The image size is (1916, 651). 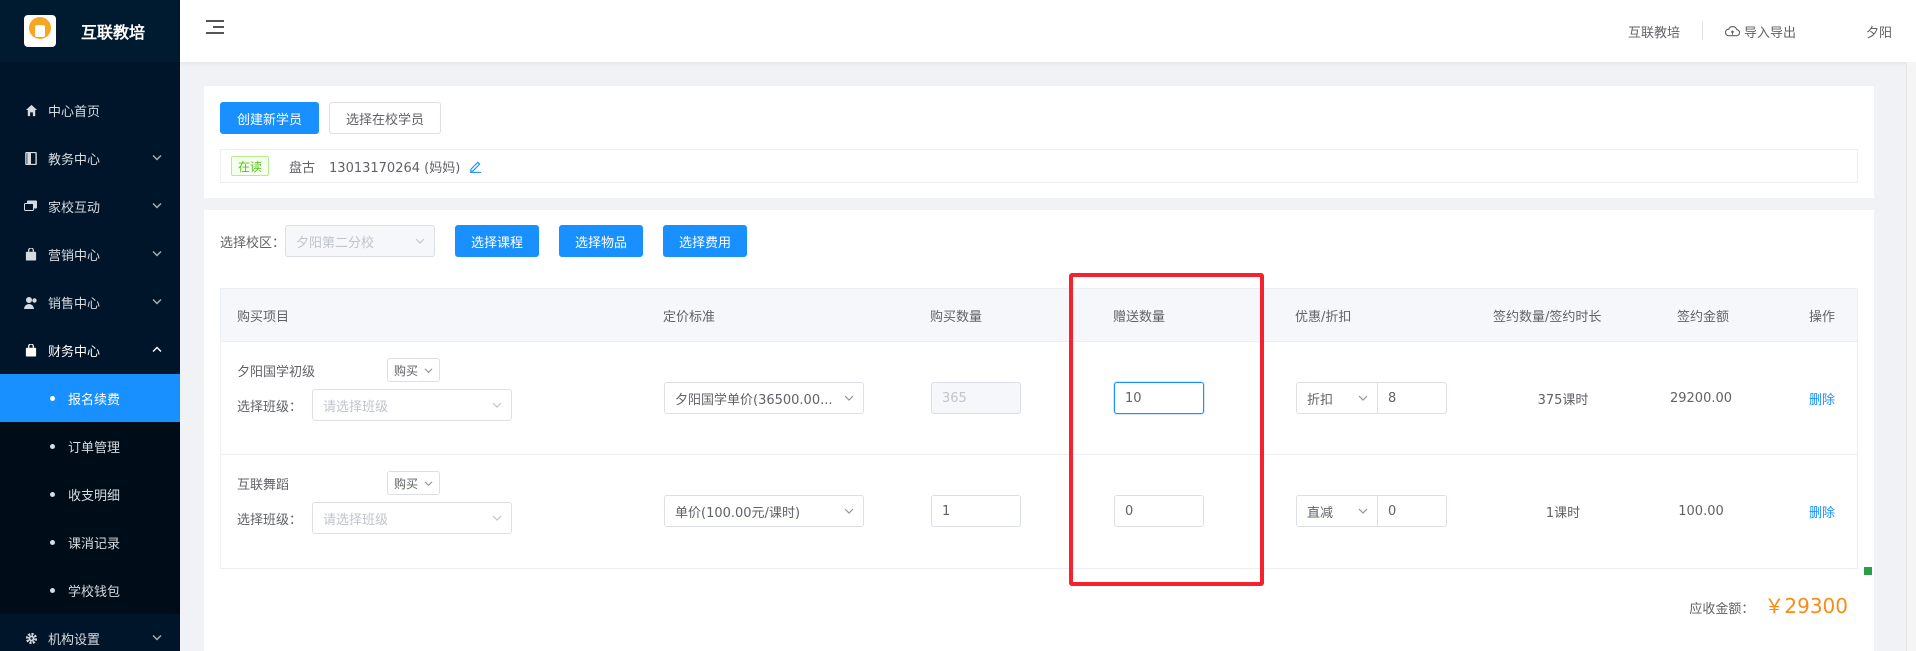 I want to click on discount-type-value: 直减, so click(x=1320, y=513).